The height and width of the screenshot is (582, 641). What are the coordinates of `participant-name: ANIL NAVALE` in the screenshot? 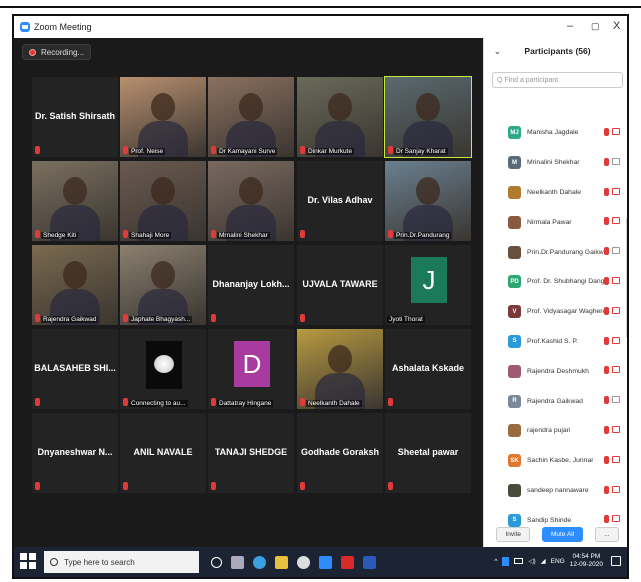 It's located at (163, 452).